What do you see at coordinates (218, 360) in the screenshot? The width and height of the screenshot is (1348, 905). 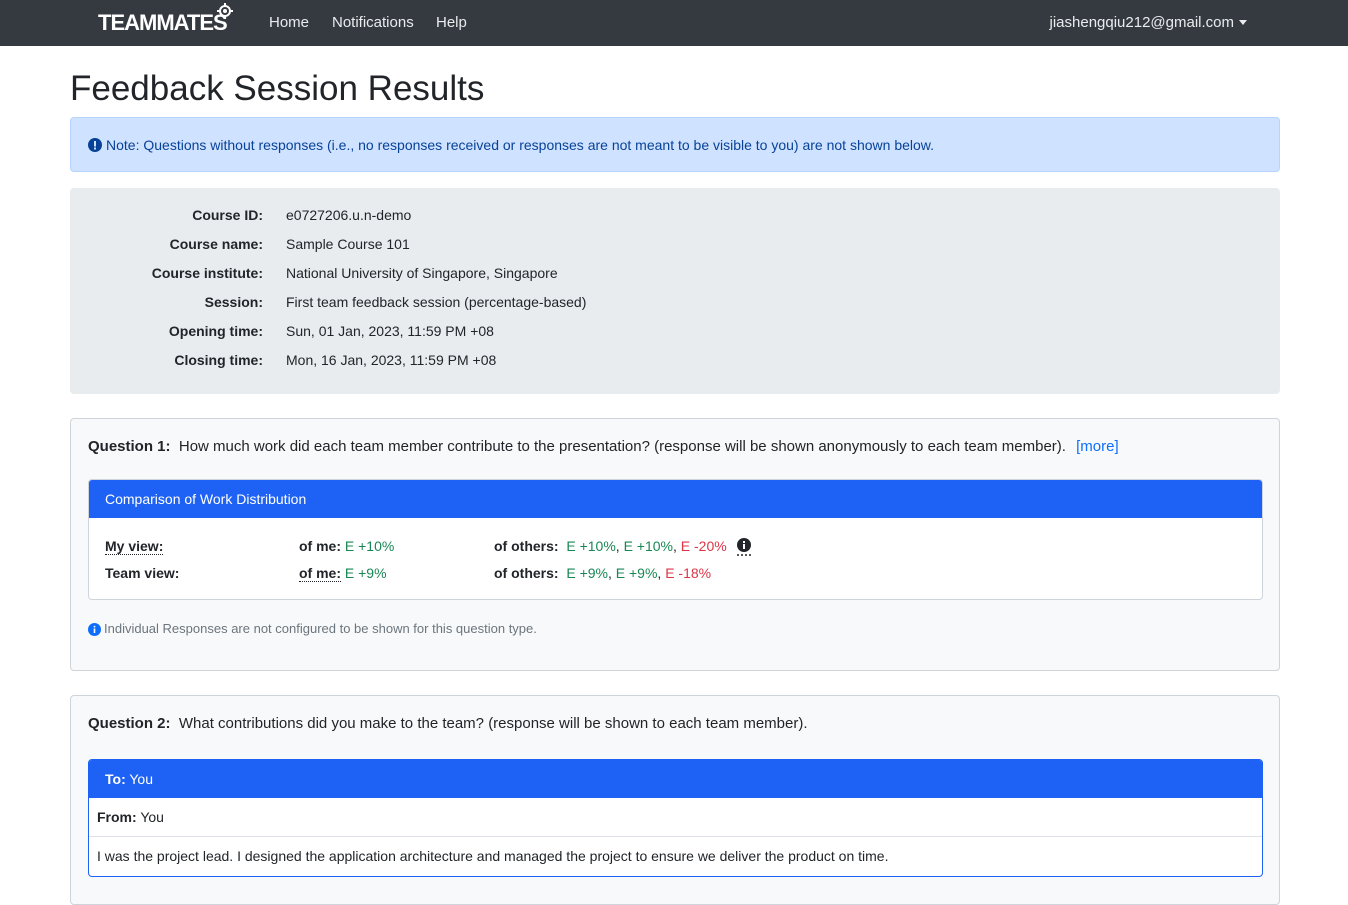 I see `closing-time-label: Closing time:` at bounding box center [218, 360].